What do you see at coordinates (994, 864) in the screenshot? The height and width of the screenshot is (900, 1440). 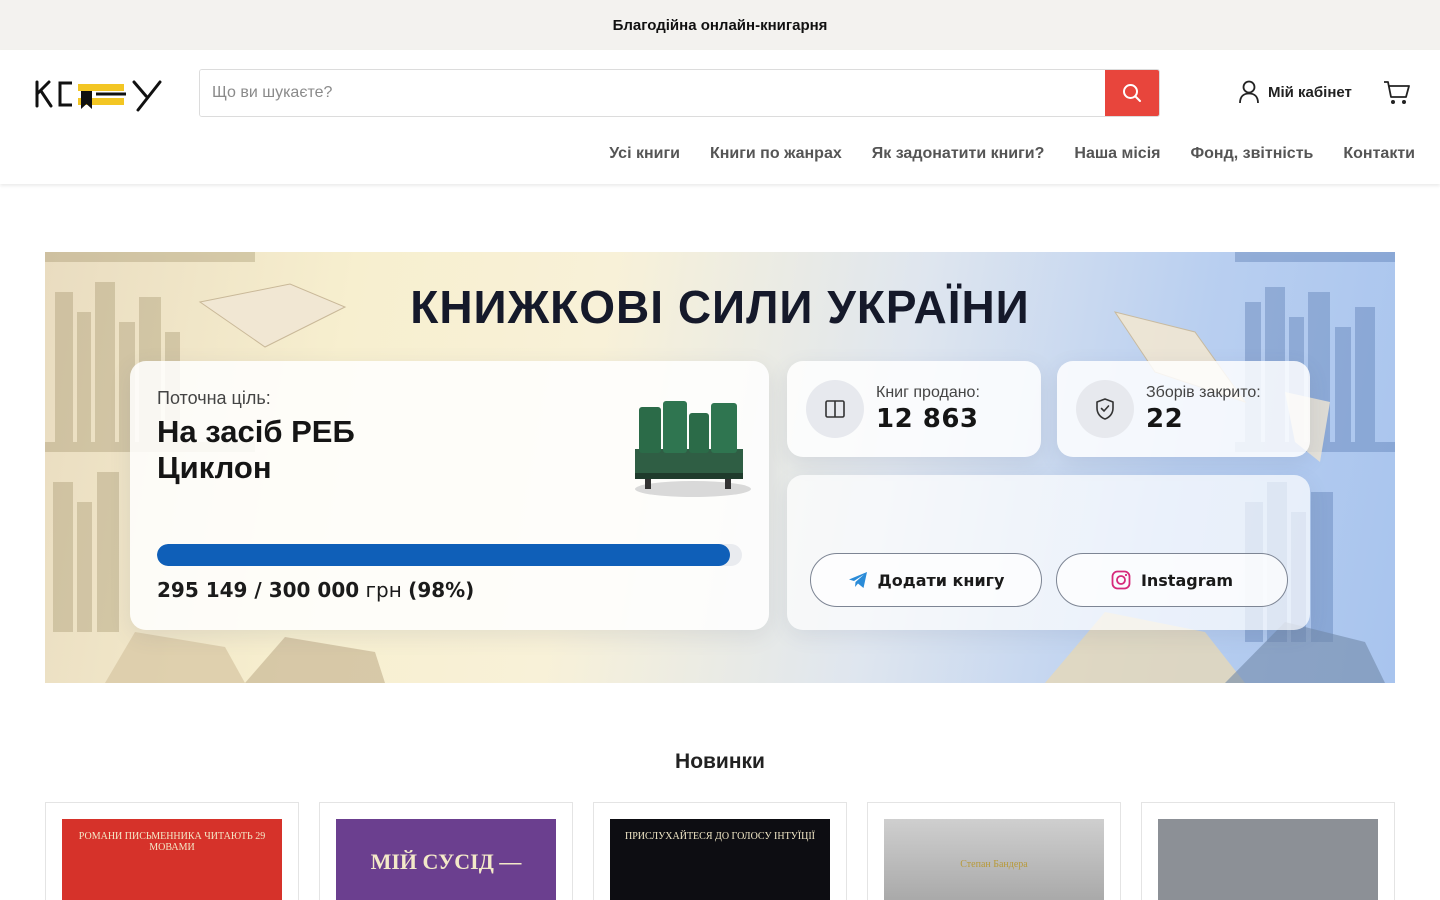 I see `cover-text: Степан Бандера` at bounding box center [994, 864].